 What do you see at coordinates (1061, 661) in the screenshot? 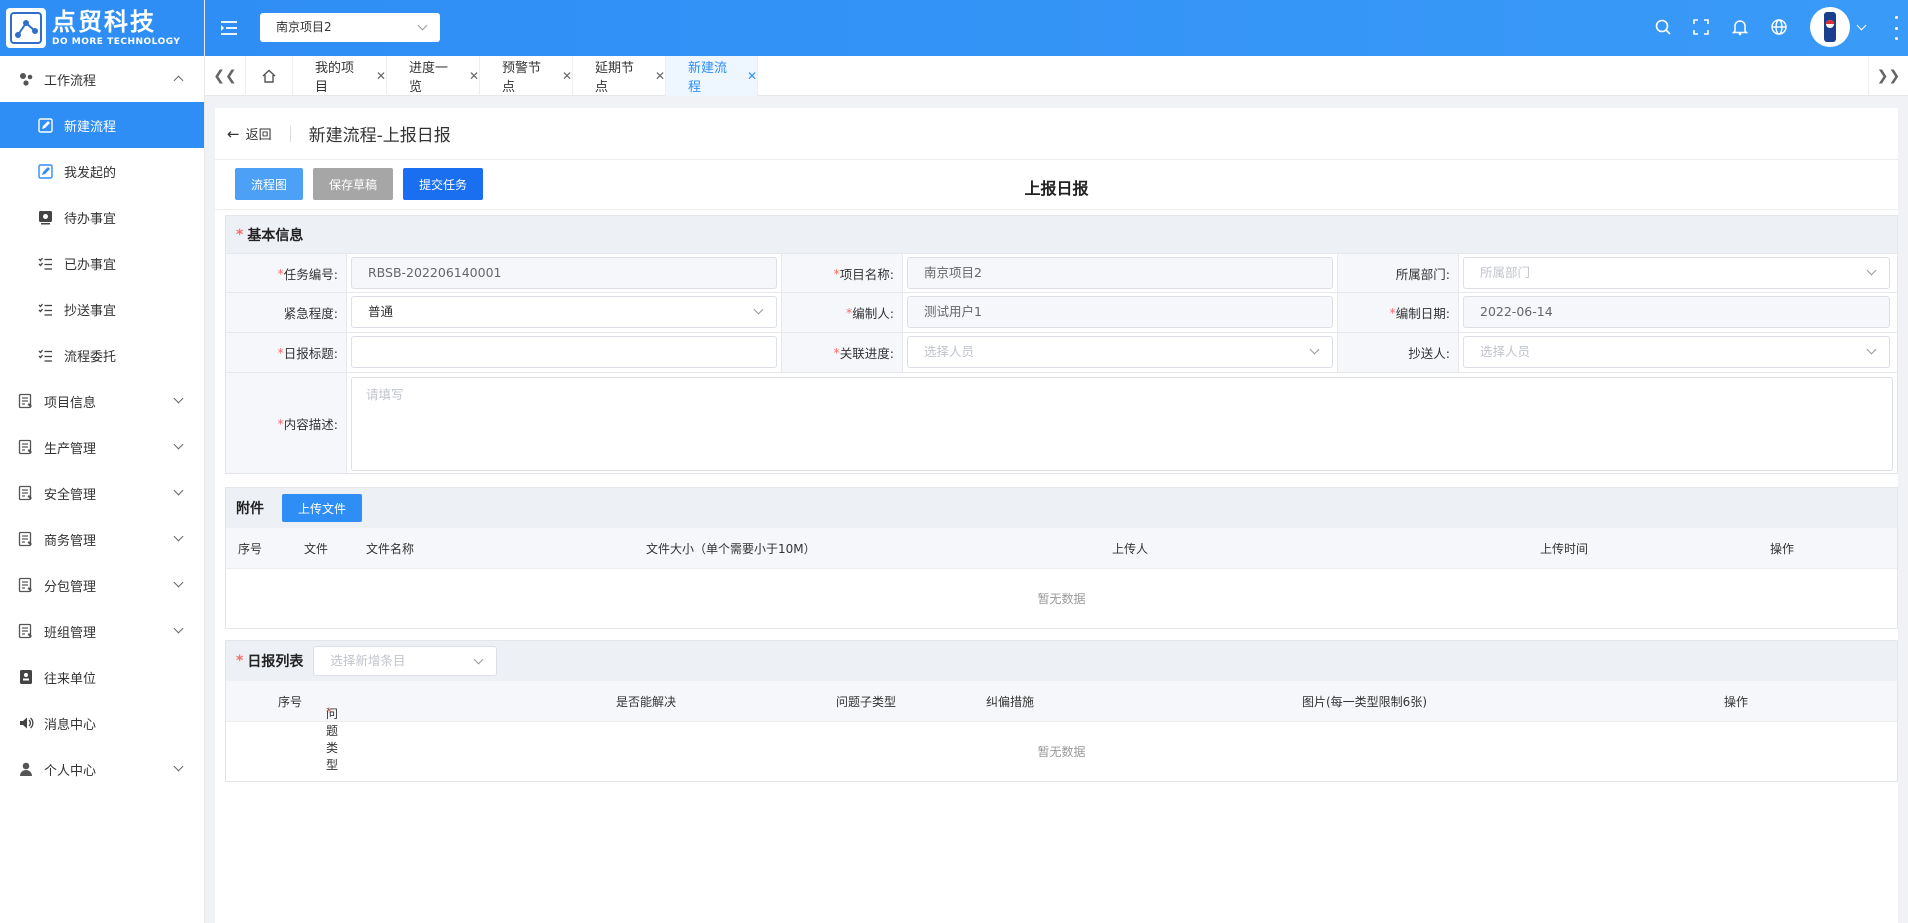
I see `report-list-header: * 日报列表 选择新增条目` at bounding box center [1061, 661].